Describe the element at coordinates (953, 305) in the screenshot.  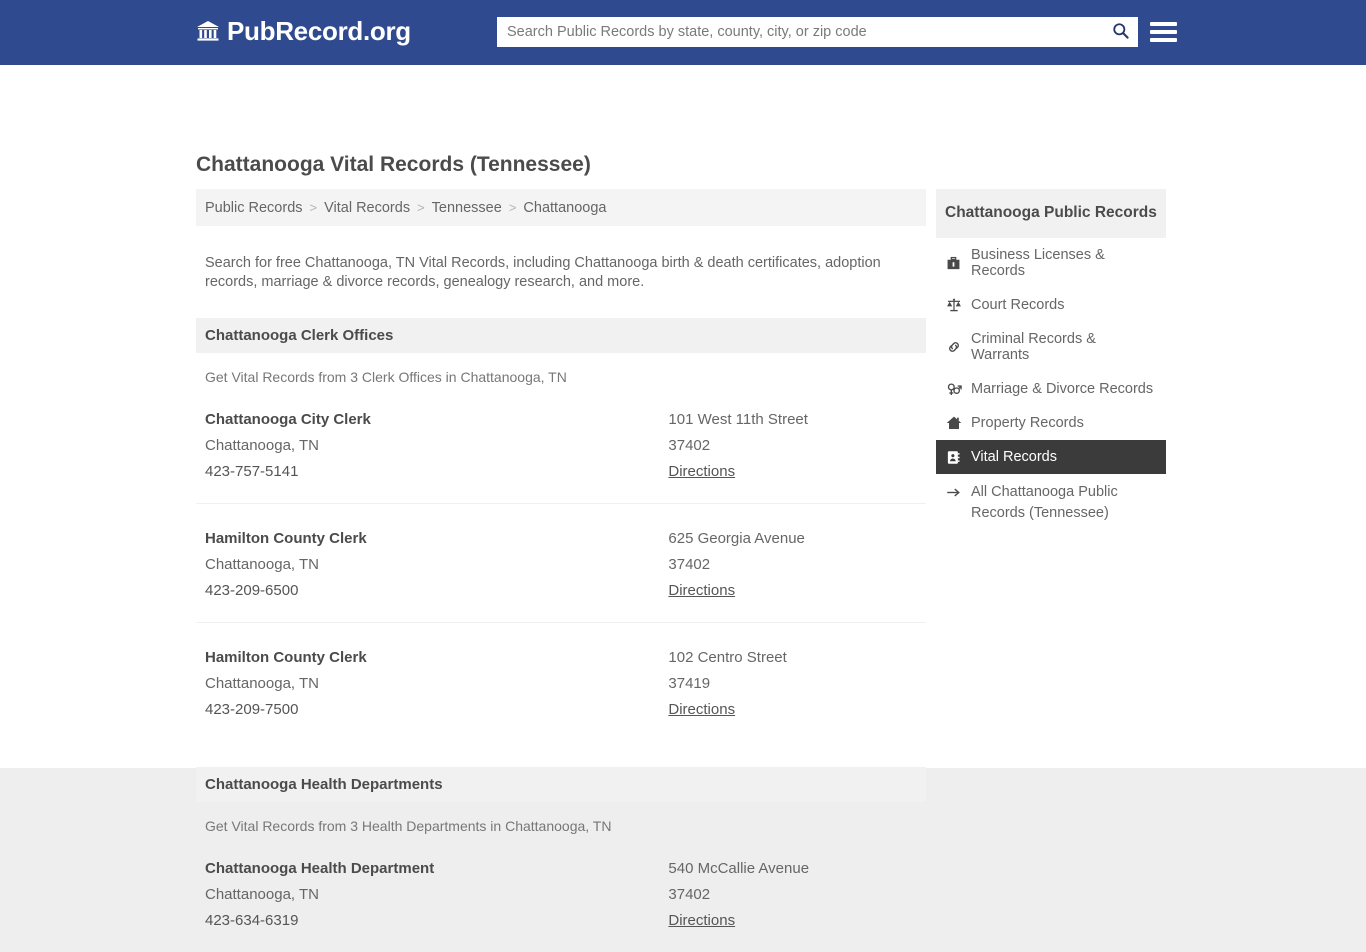
I see `balance-scale-icon` at that location.